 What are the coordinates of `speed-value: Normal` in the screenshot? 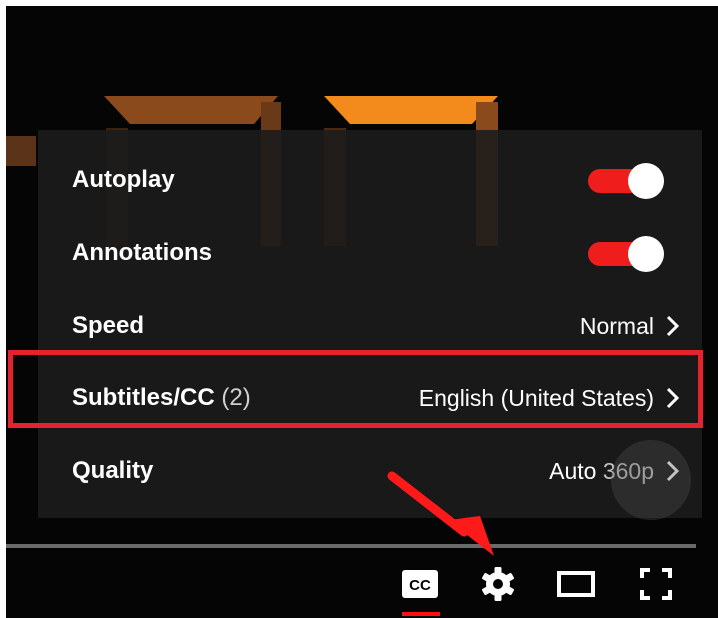 It's located at (616, 326).